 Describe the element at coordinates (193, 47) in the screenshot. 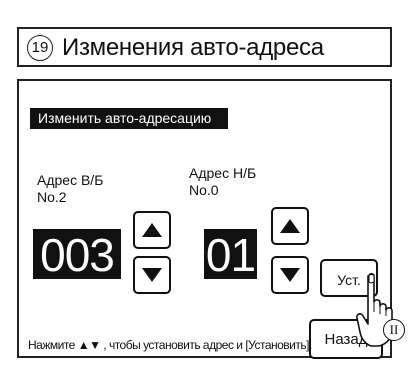

I see `page-title: Изменения авто-адреса` at that location.